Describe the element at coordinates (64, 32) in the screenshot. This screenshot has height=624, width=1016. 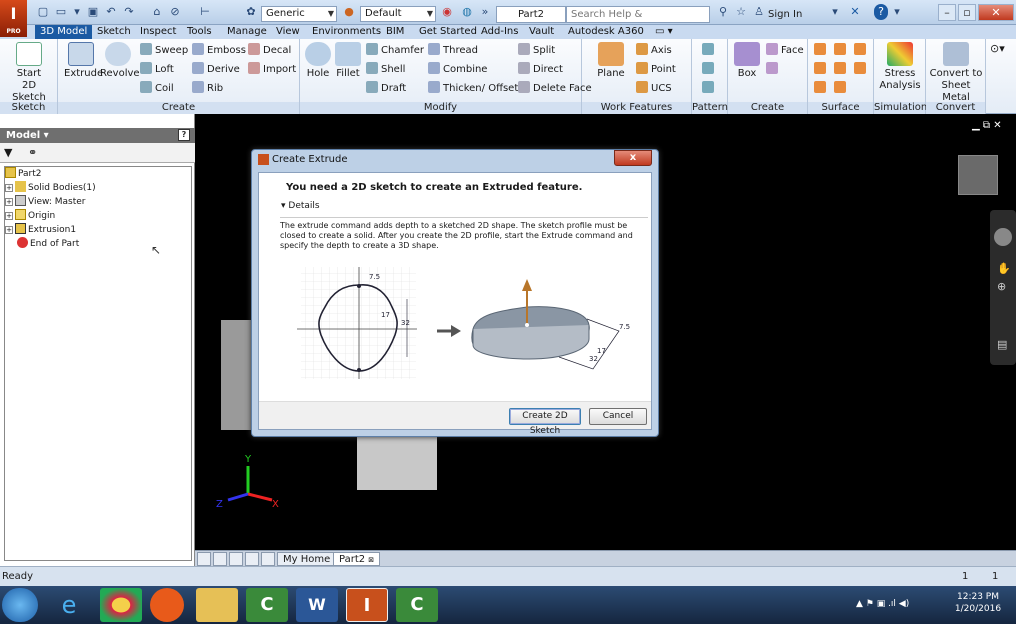
I see `tab-3d-model: 3D Model` at that location.